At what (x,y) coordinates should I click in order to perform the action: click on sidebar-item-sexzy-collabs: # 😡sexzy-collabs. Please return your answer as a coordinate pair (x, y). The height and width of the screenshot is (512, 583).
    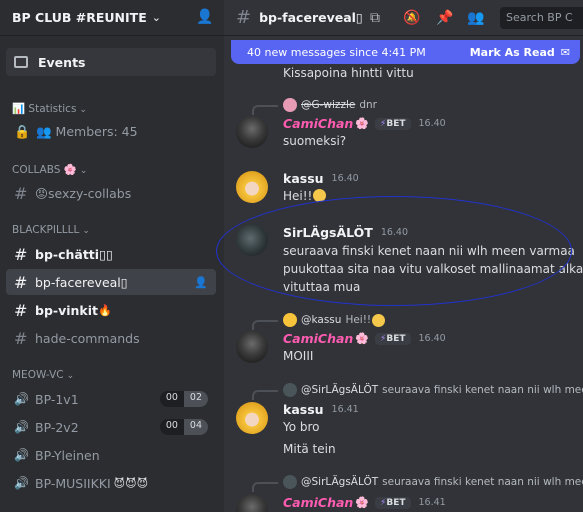
    Looking at the image, I should click on (111, 193).